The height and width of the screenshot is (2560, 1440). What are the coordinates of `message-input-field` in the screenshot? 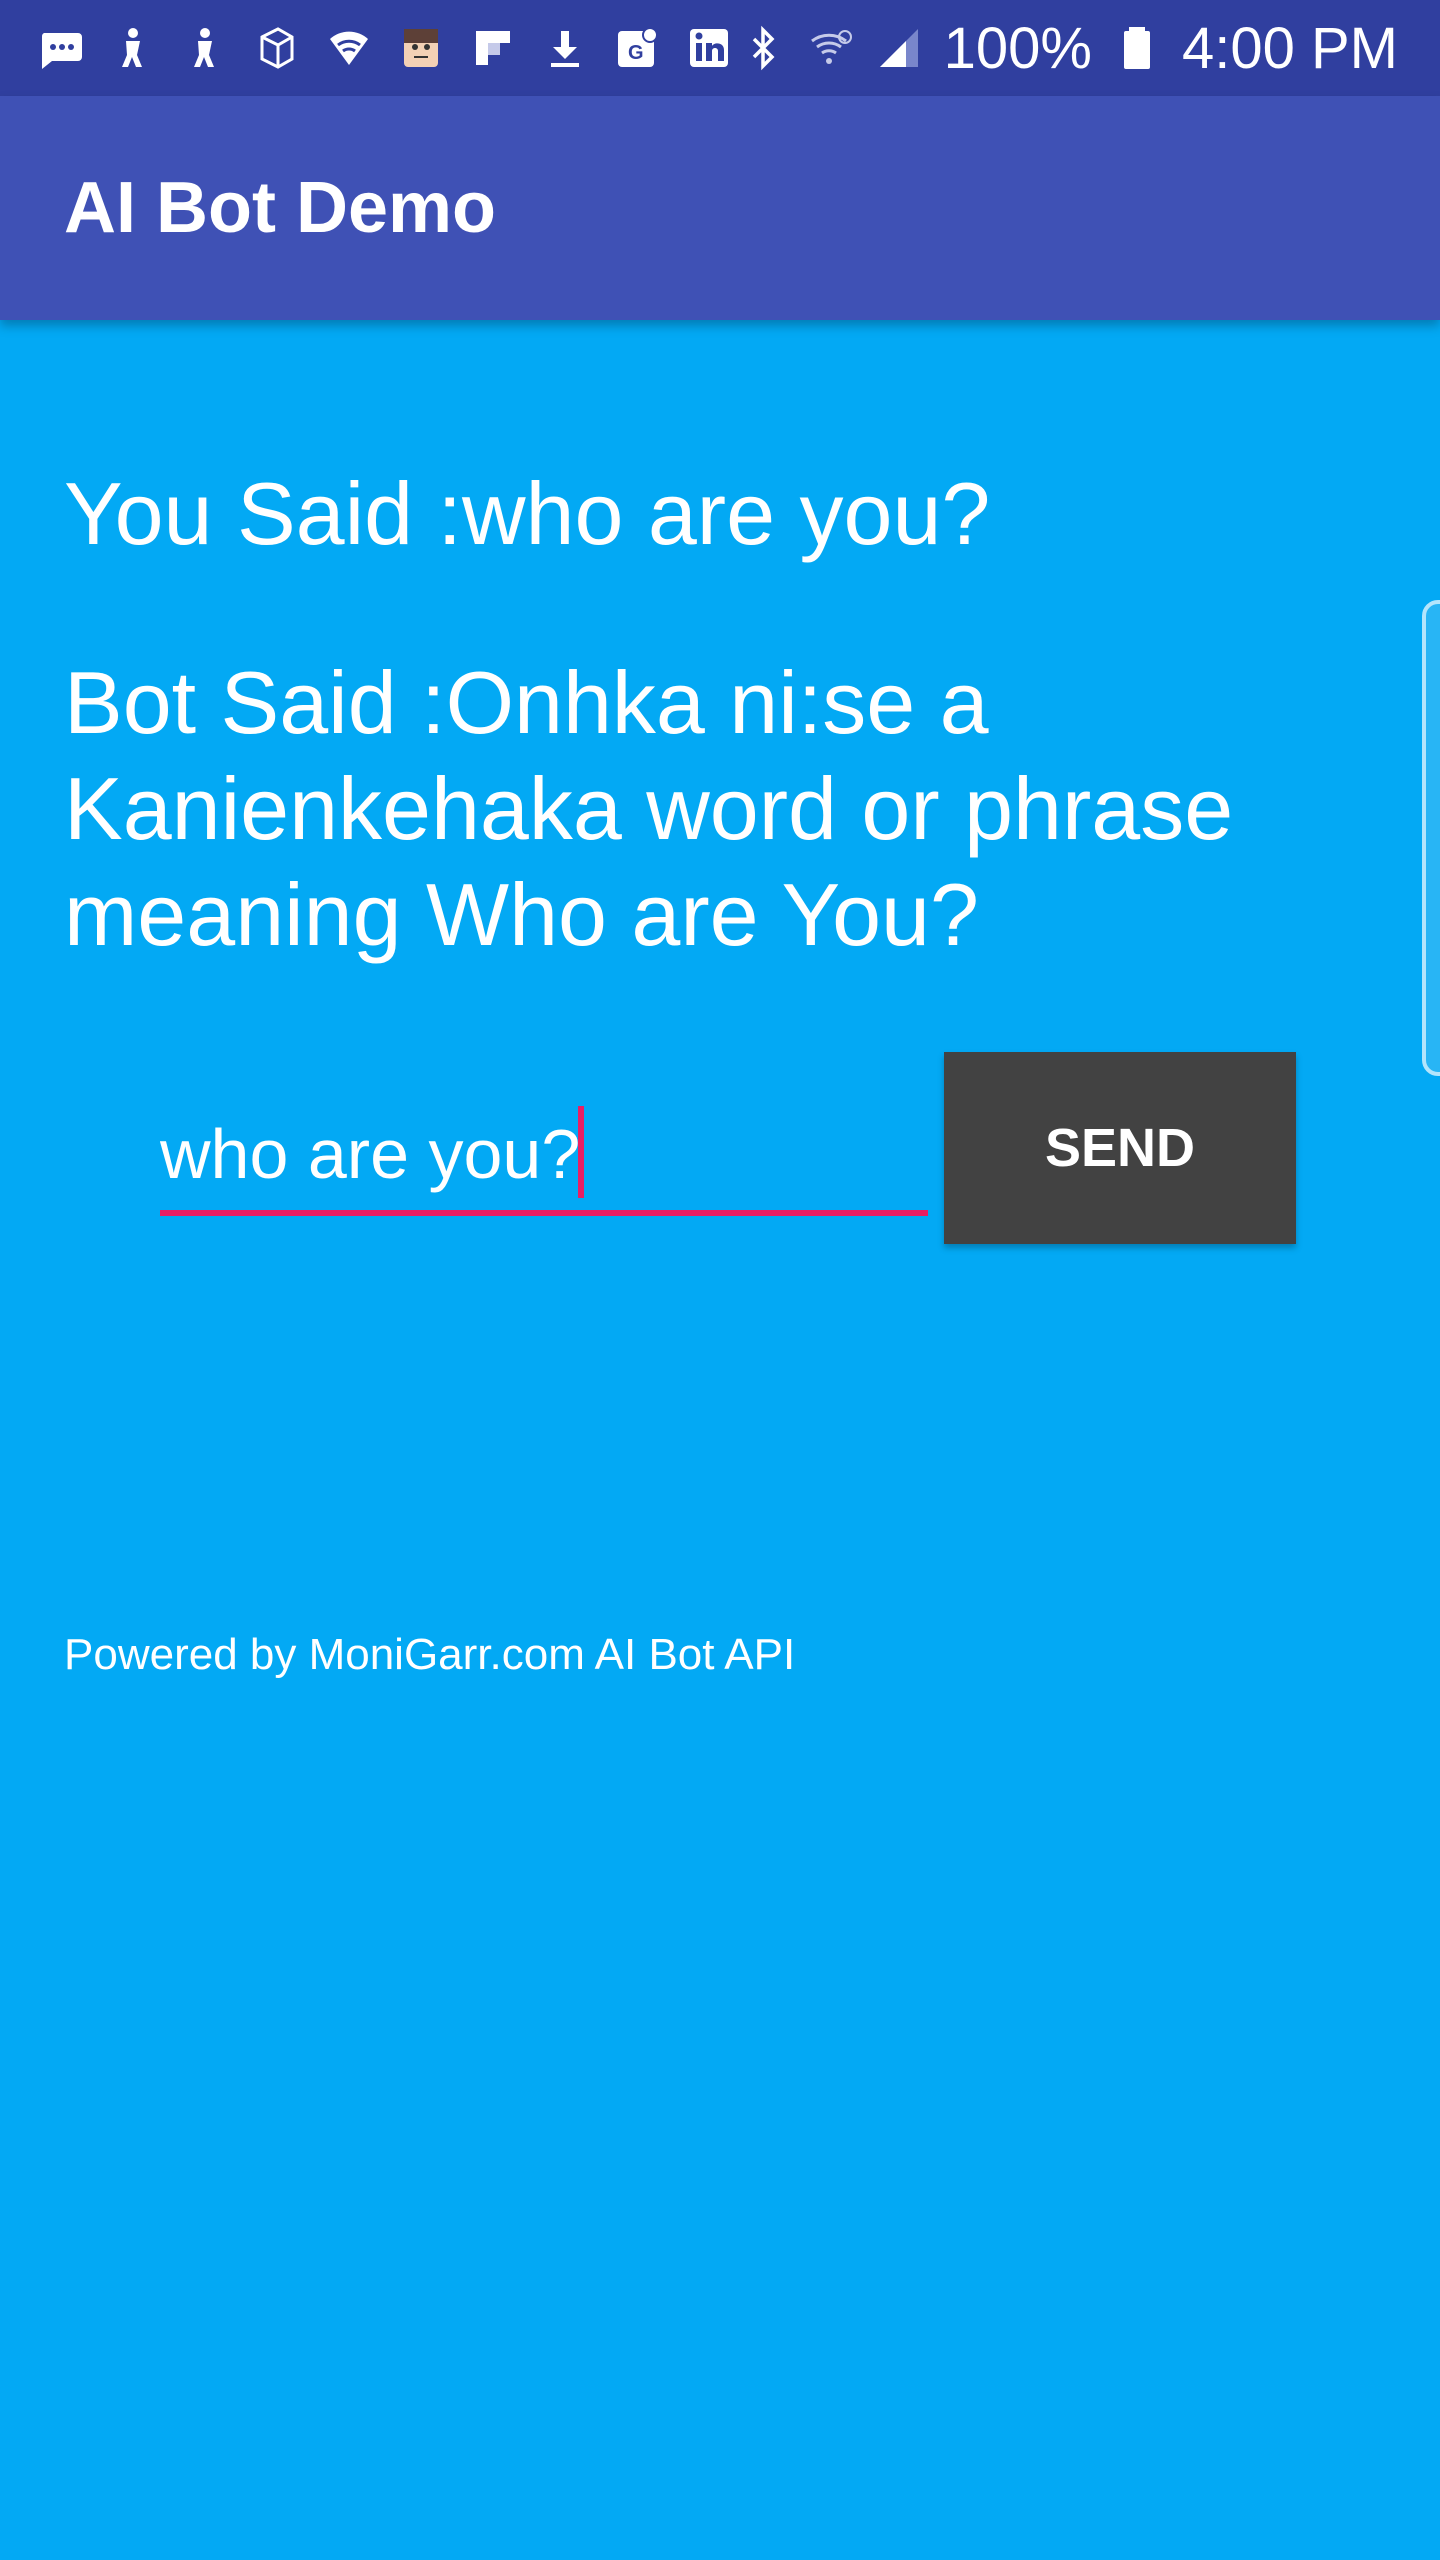 It's located at (544, 1157).